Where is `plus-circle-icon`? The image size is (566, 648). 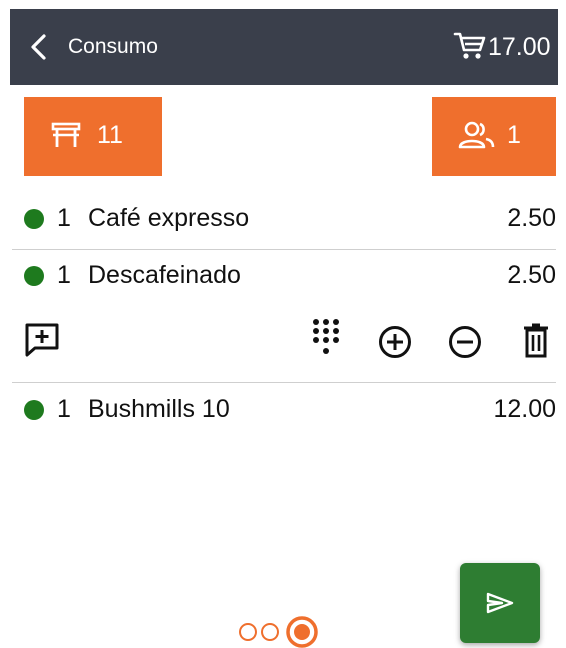 plus-circle-icon is located at coordinates (395, 342).